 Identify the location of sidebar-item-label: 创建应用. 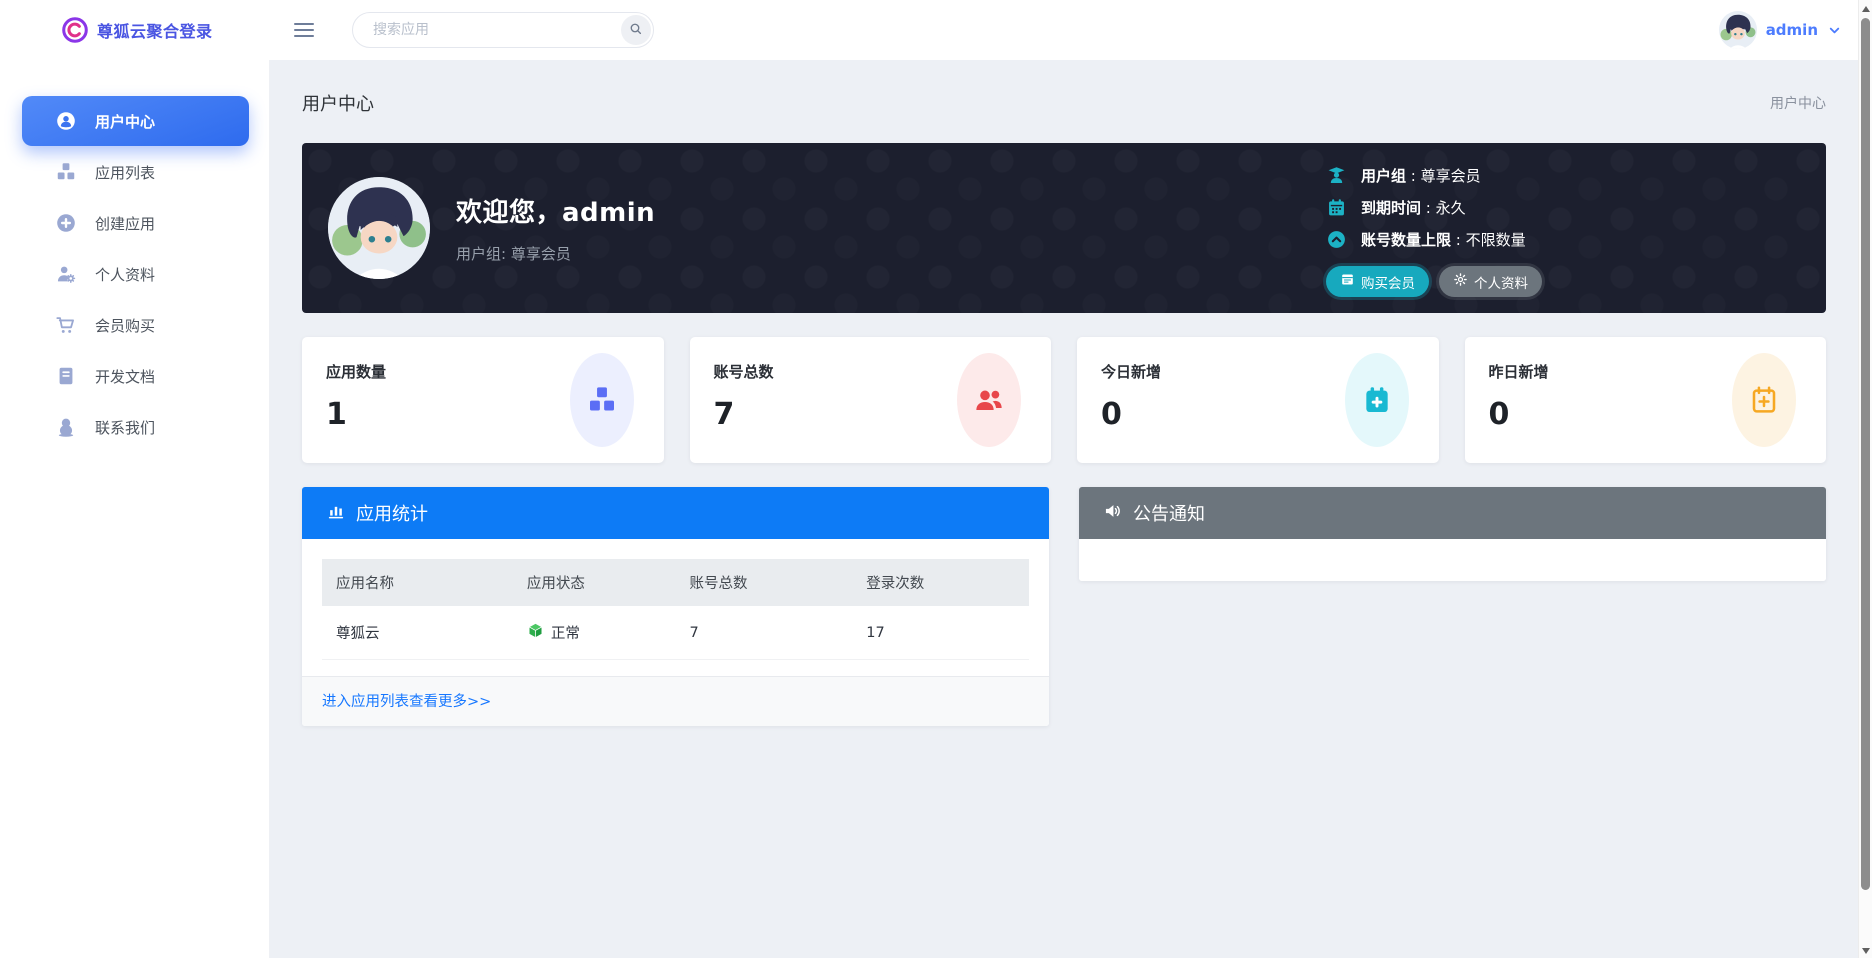
(125, 223).